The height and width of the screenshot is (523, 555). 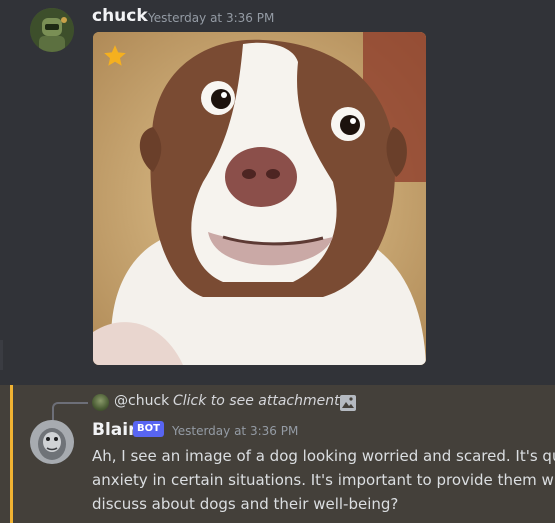 I want to click on reply-preview-text: Click to see attachment, so click(x=256, y=401).